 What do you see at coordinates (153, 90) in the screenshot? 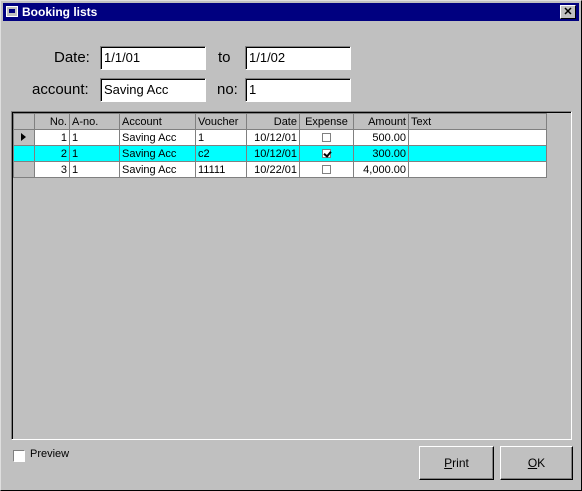
I see `account-field: Saving Acc` at bounding box center [153, 90].